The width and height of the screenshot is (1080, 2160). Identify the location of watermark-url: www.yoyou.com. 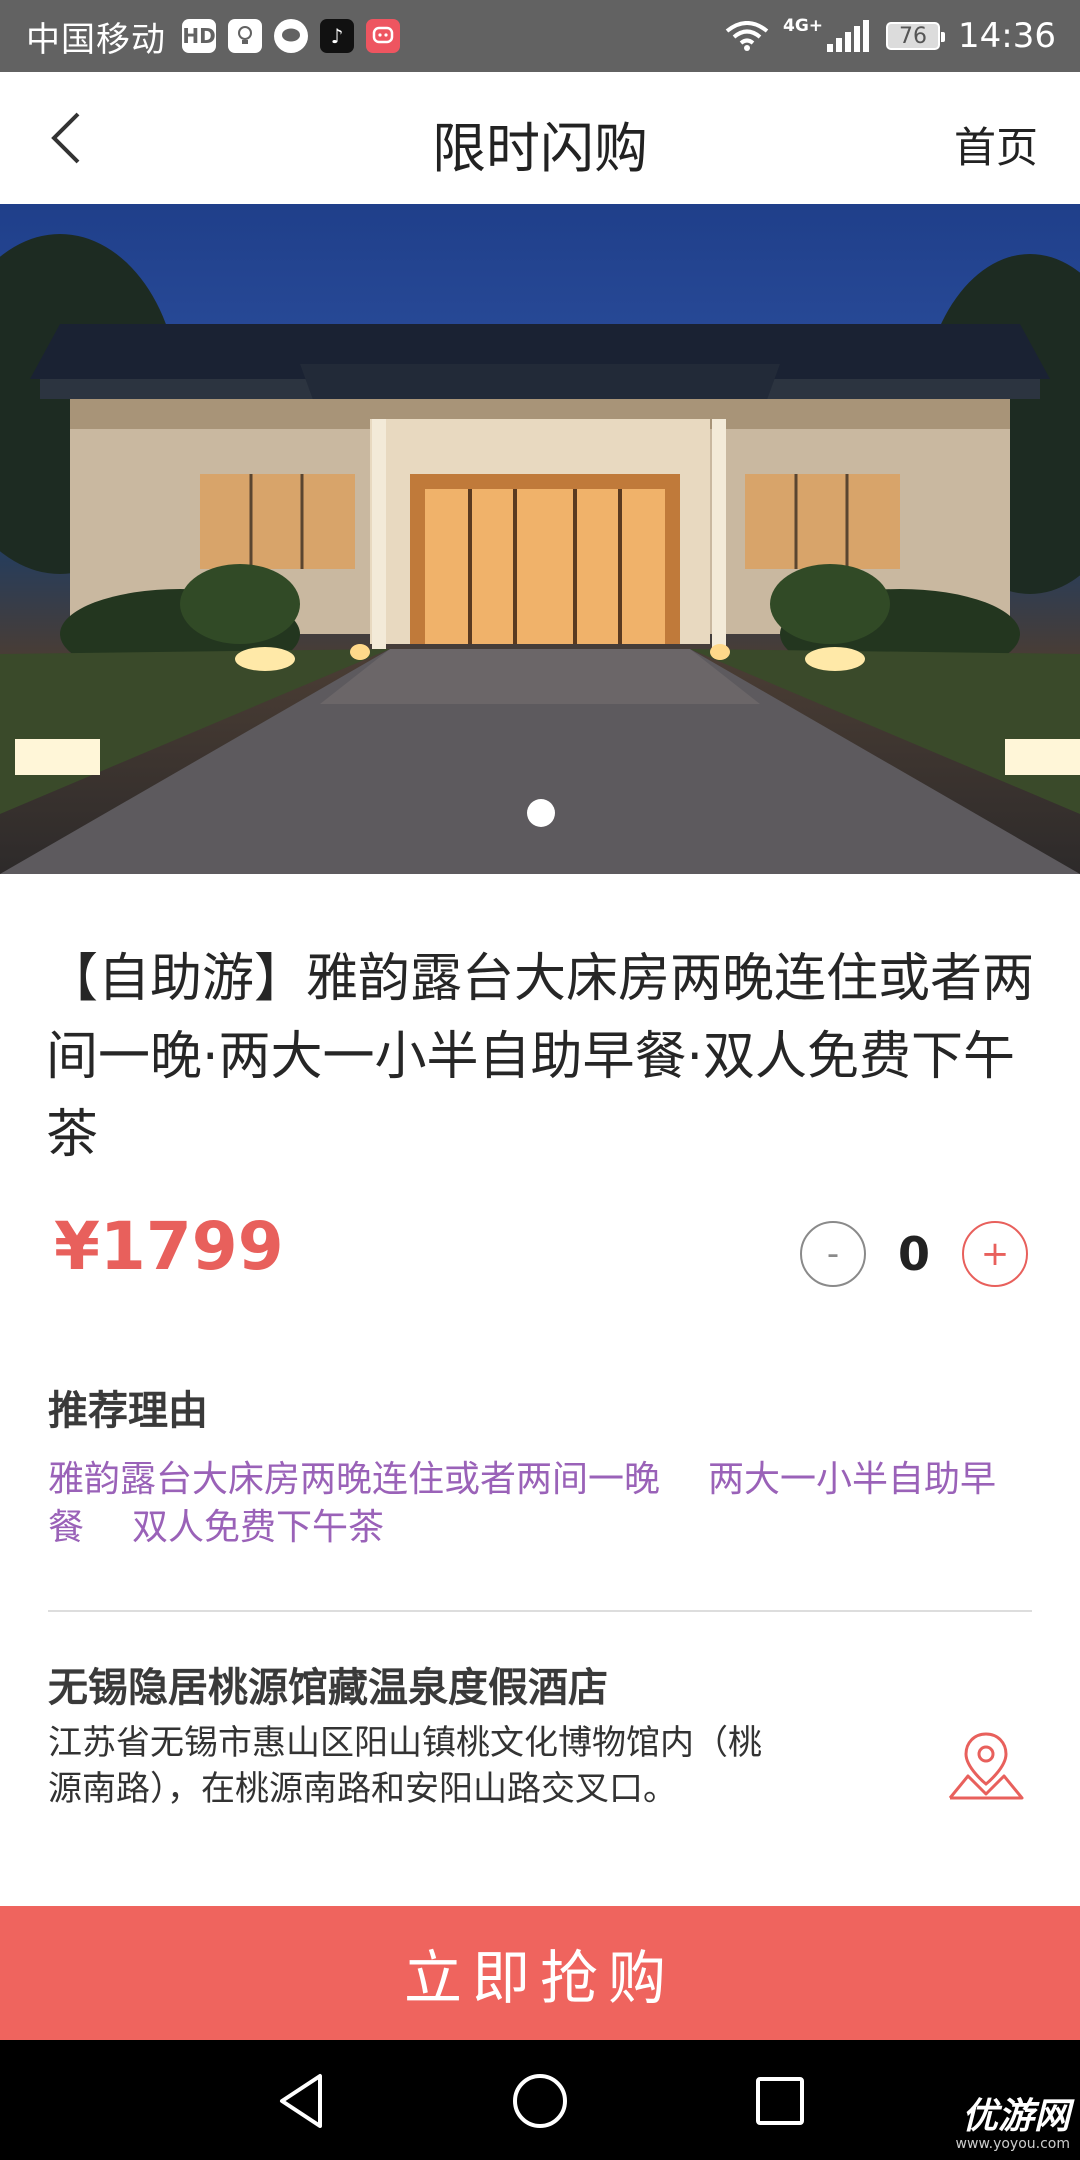
(1012, 2144).